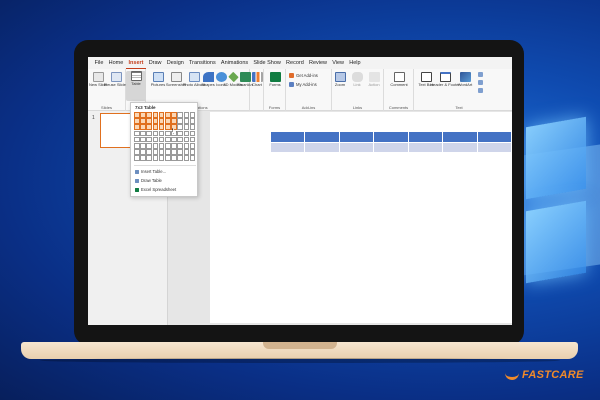 Image resolution: width=600 pixels, height=400 pixels. I want to click on my-addins-button: My Add-ins, so click(303, 84).